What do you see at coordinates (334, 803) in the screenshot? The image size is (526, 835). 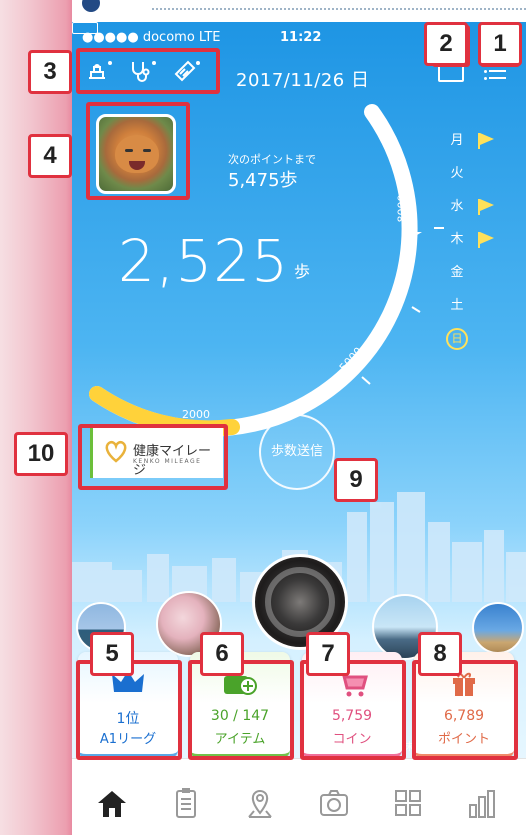 I see `camera-icon` at bounding box center [334, 803].